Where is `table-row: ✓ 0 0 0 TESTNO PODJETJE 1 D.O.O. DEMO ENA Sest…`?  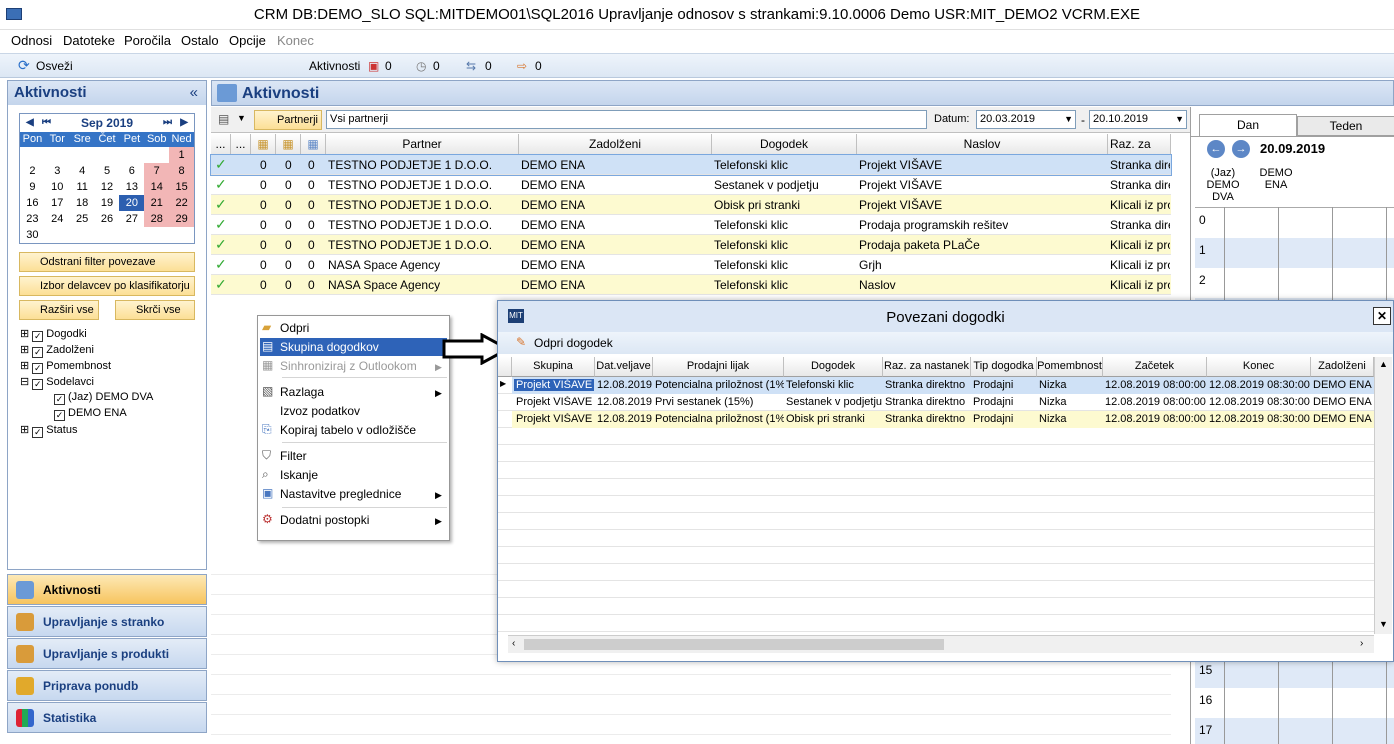 table-row: ✓ 0 0 0 TESTNO PODJETJE 1 D.O.O. DEMO ENA Sest… is located at coordinates (691, 185).